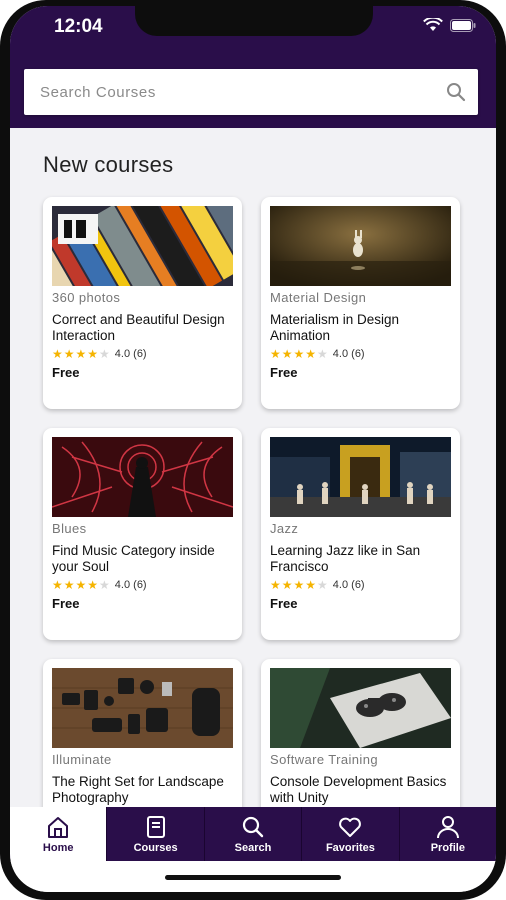 The image size is (506, 900). I want to click on home-indicator, so click(253, 877).